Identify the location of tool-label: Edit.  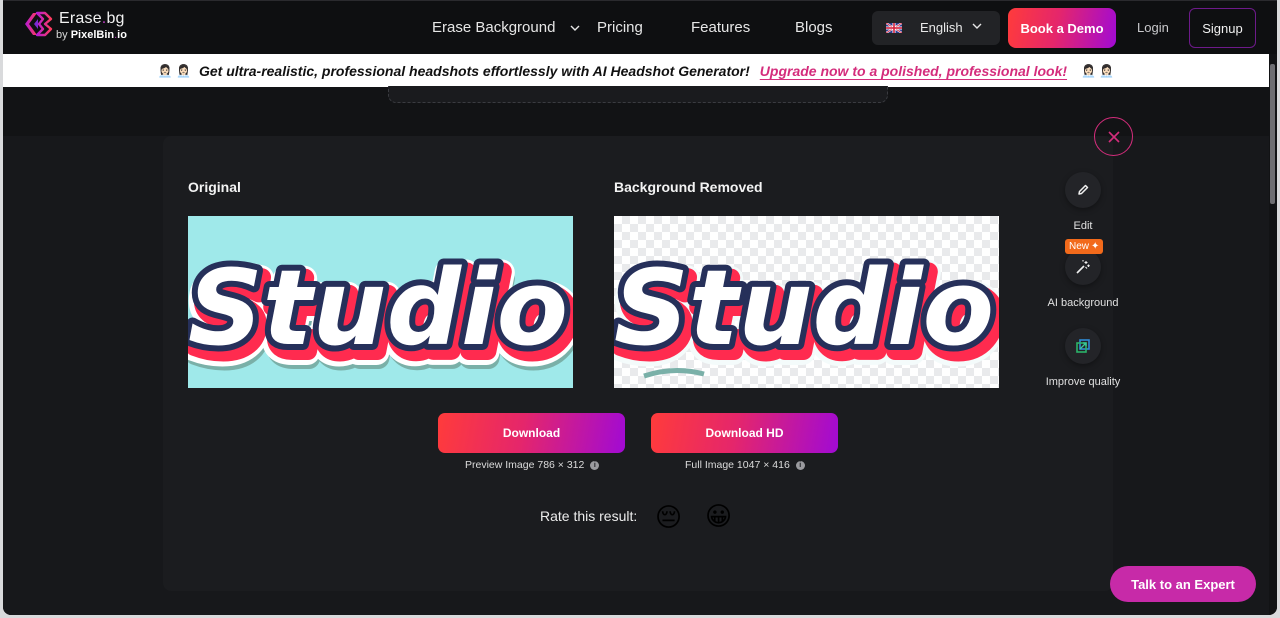
(1083, 226).